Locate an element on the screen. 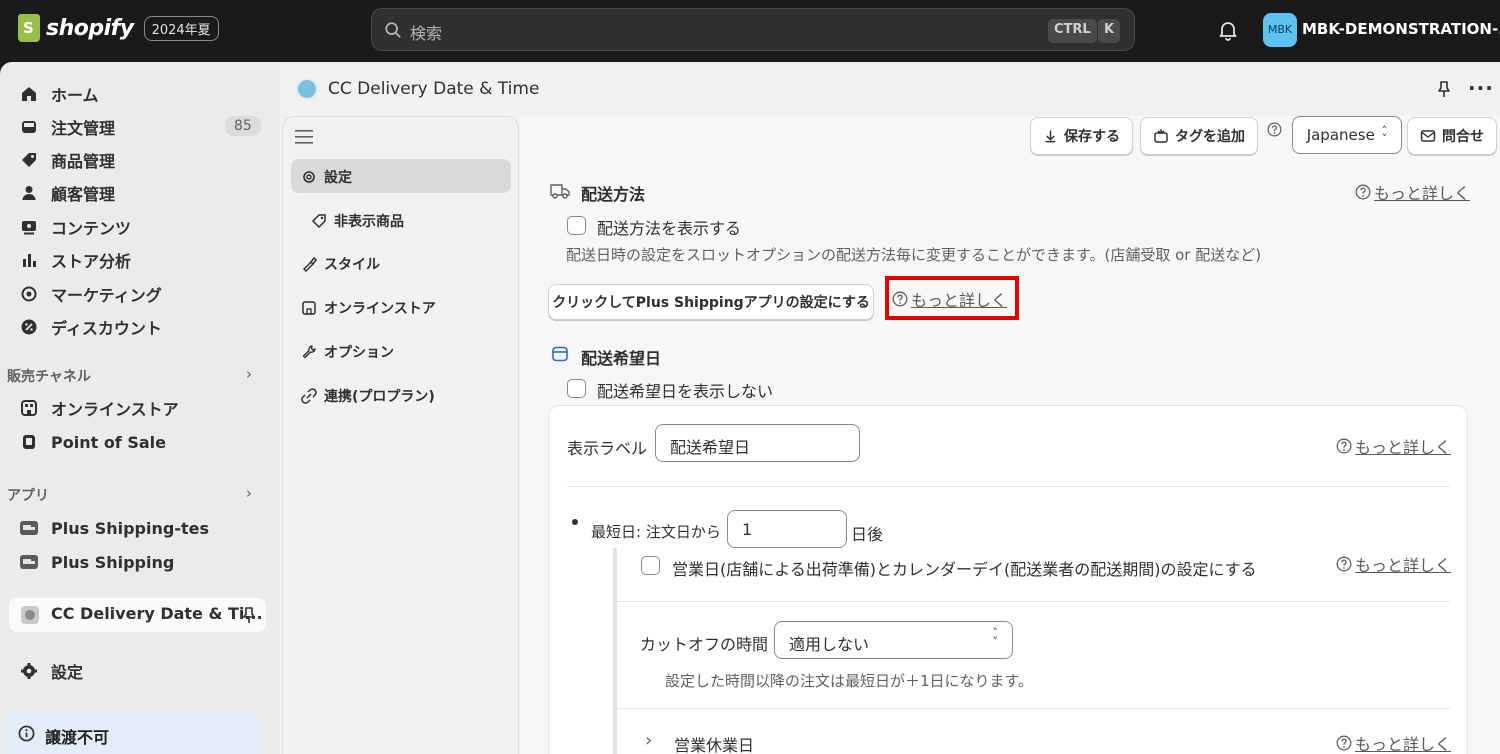 This screenshot has width=1500, height=754. subnav-label: 設定 is located at coordinates (338, 178).